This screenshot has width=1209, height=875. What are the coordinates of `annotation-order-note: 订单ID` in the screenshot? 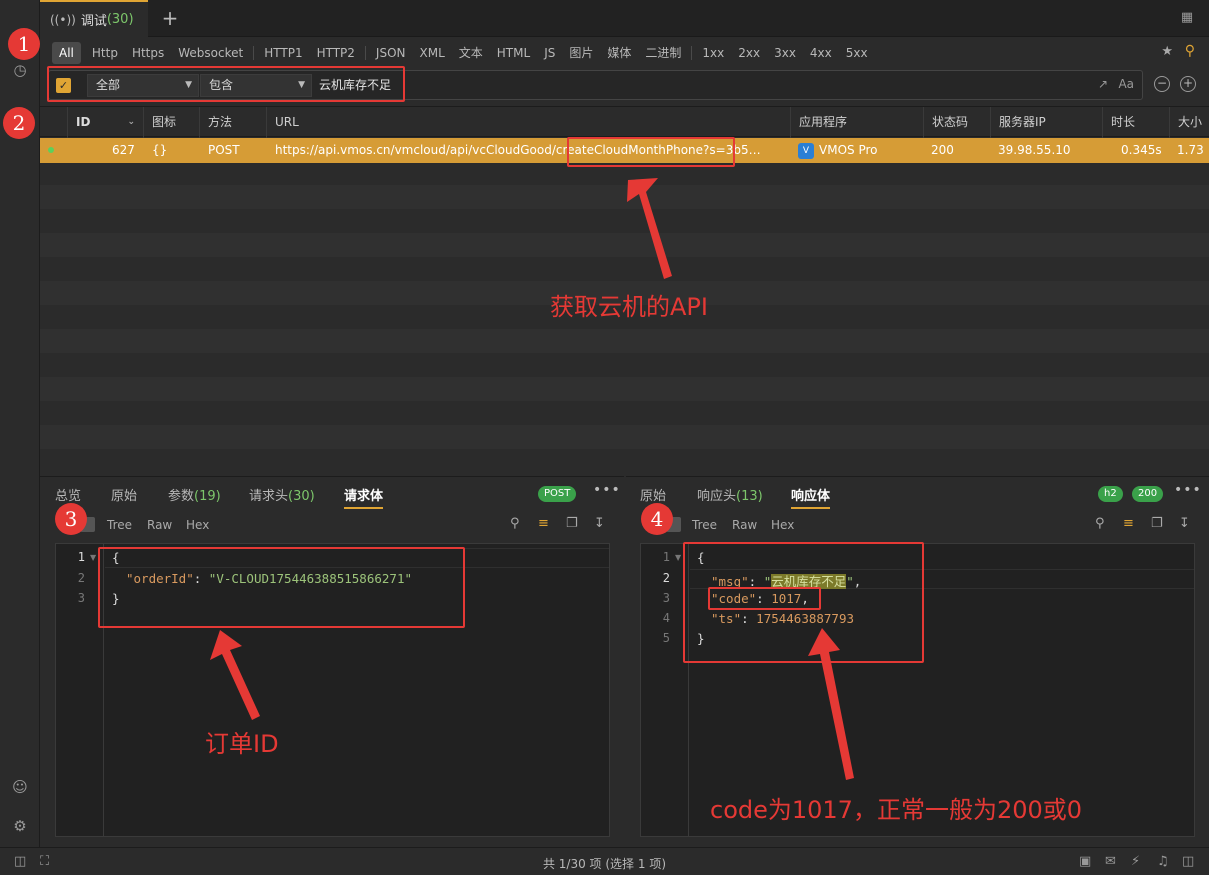 It's located at (242, 744).